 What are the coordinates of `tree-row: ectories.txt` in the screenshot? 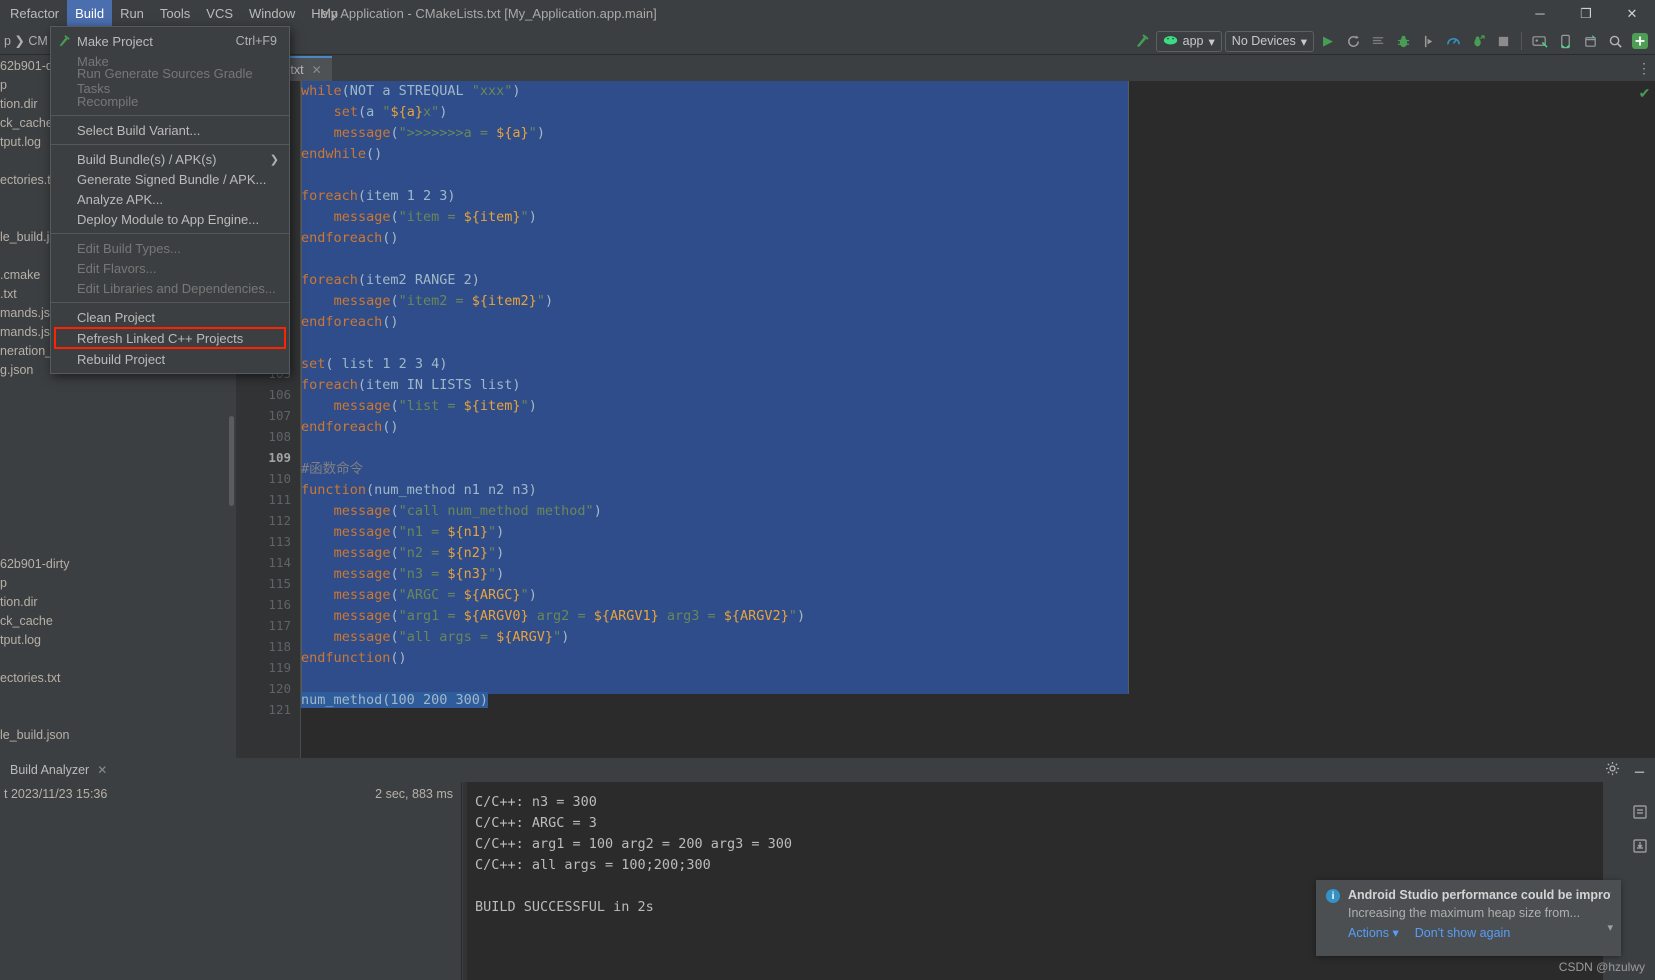 It's located at (118, 677).